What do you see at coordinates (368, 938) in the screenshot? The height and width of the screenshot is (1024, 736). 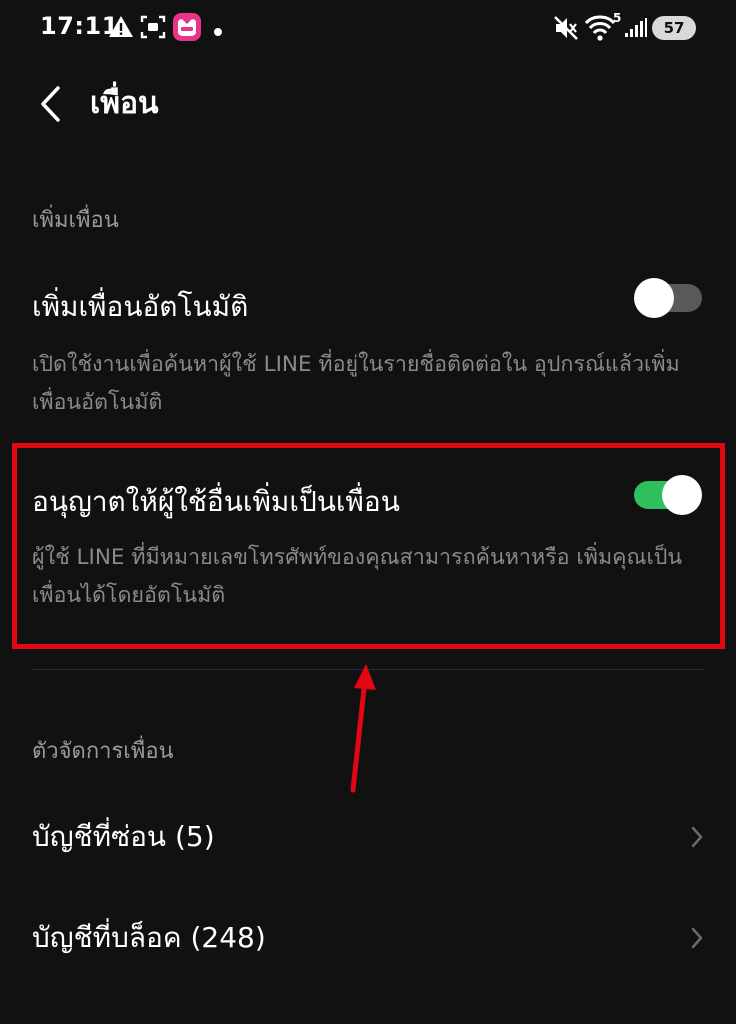 I see `blocked-accounts-row: บัญชีที่บล็อค (248)` at bounding box center [368, 938].